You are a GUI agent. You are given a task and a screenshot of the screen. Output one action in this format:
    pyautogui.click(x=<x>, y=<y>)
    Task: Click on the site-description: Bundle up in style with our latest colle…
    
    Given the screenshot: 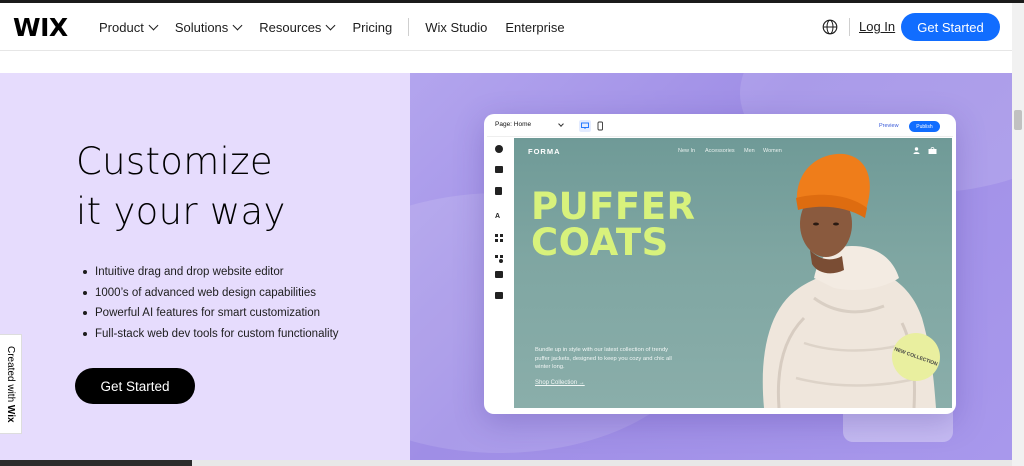 What is the action you would take?
    pyautogui.click(x=603, y=358)
    